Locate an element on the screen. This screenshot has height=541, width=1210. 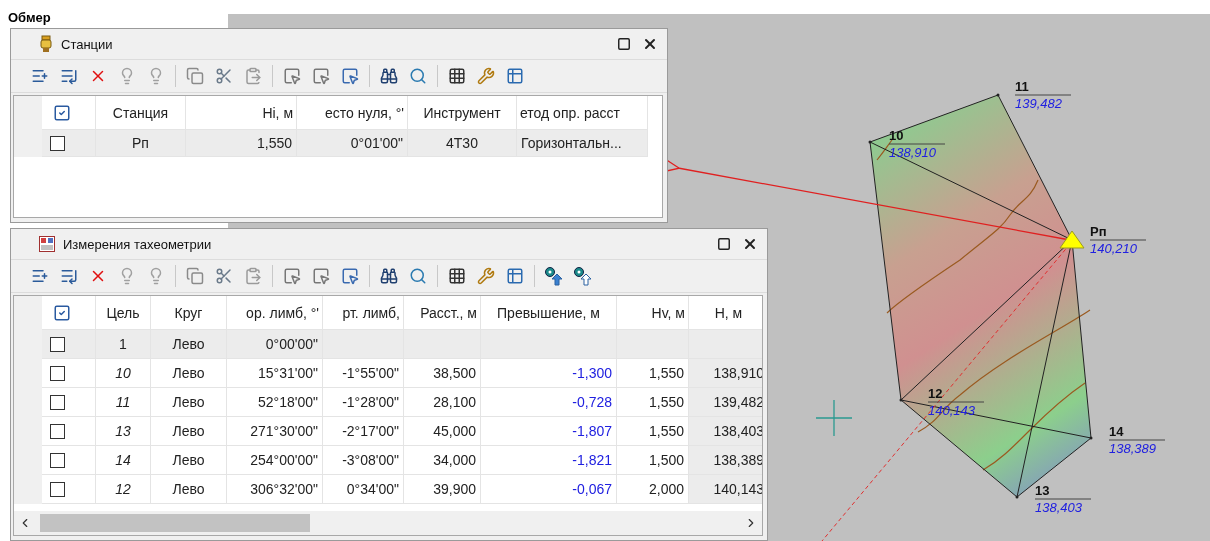
table-cell: 1,500 is located at coordinates (653, 460).